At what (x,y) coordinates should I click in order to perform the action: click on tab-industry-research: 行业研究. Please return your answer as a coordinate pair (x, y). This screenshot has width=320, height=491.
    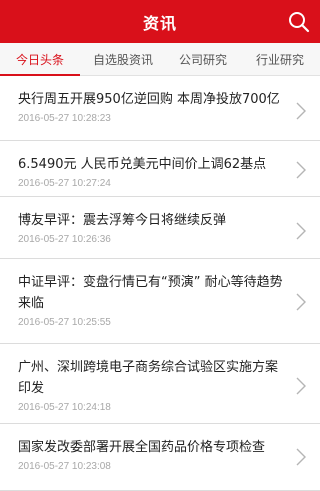
    Looking at the image, I should click on (280, 59).